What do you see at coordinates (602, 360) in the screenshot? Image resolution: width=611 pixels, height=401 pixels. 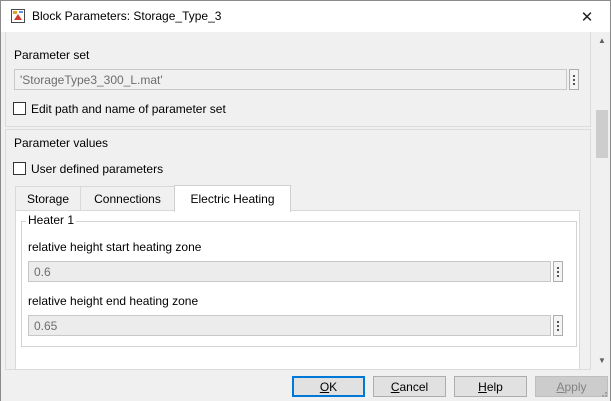 I see `scroll-down-icon: ▼` at bounding box center [602, 360].